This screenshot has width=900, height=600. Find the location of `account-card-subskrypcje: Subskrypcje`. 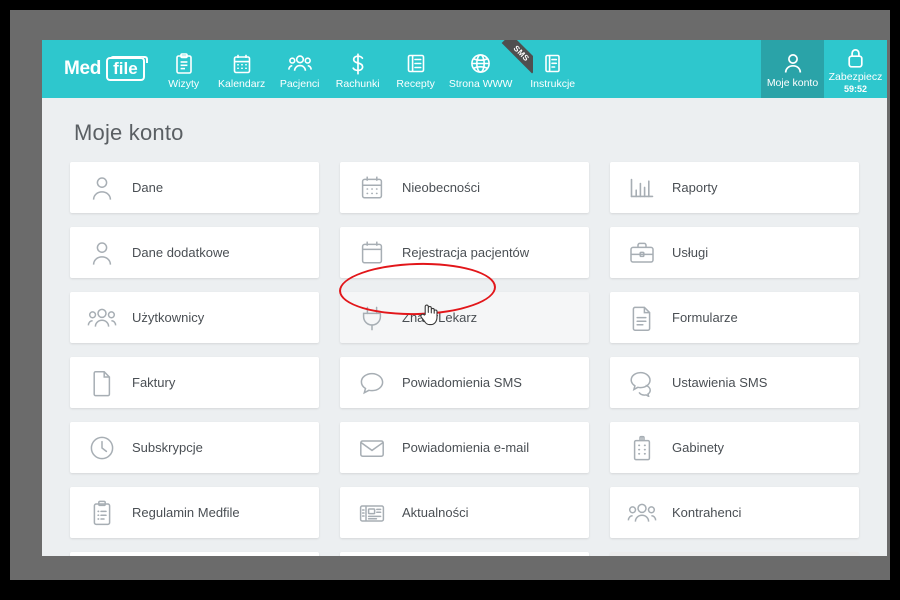

account-card-subskrypcje: Subskrypcje is located at coordinates (194, 447).